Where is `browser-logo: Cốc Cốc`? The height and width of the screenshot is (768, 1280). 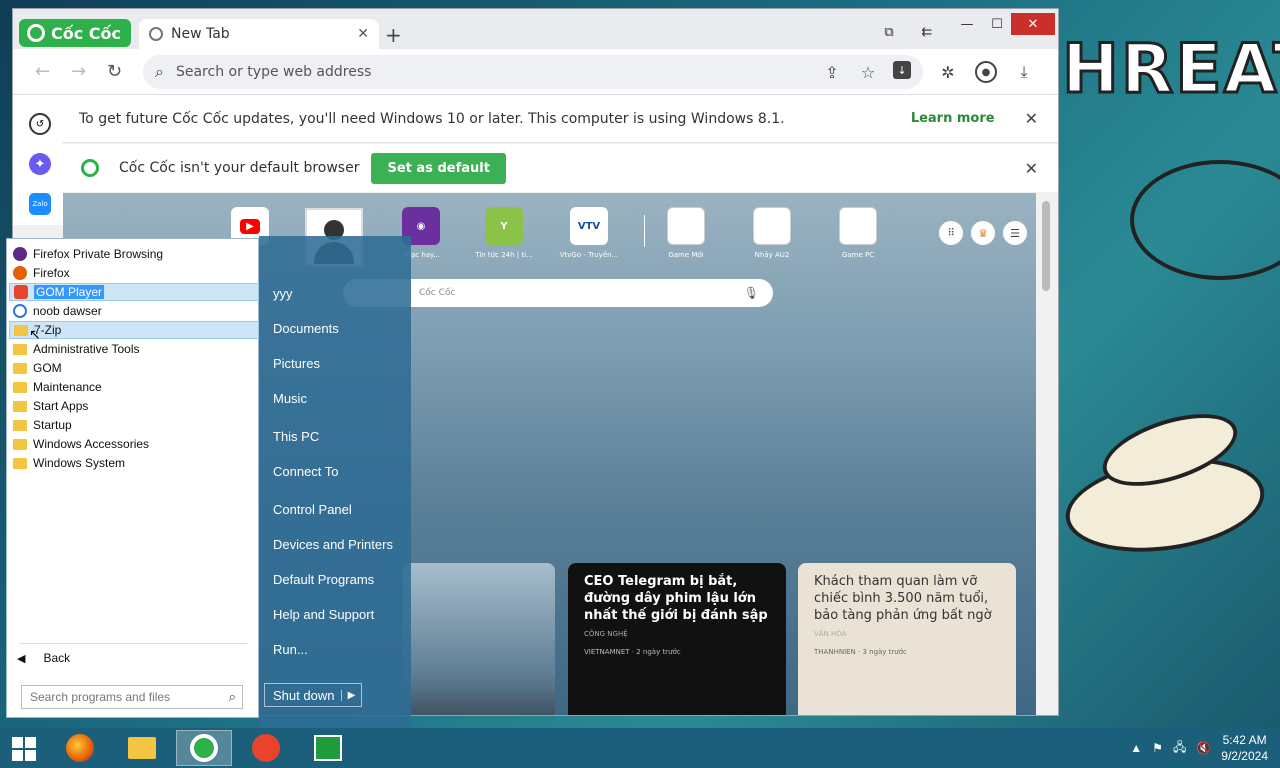 browser-logo: Cốc Cốc is located at coordinates (75, 33).